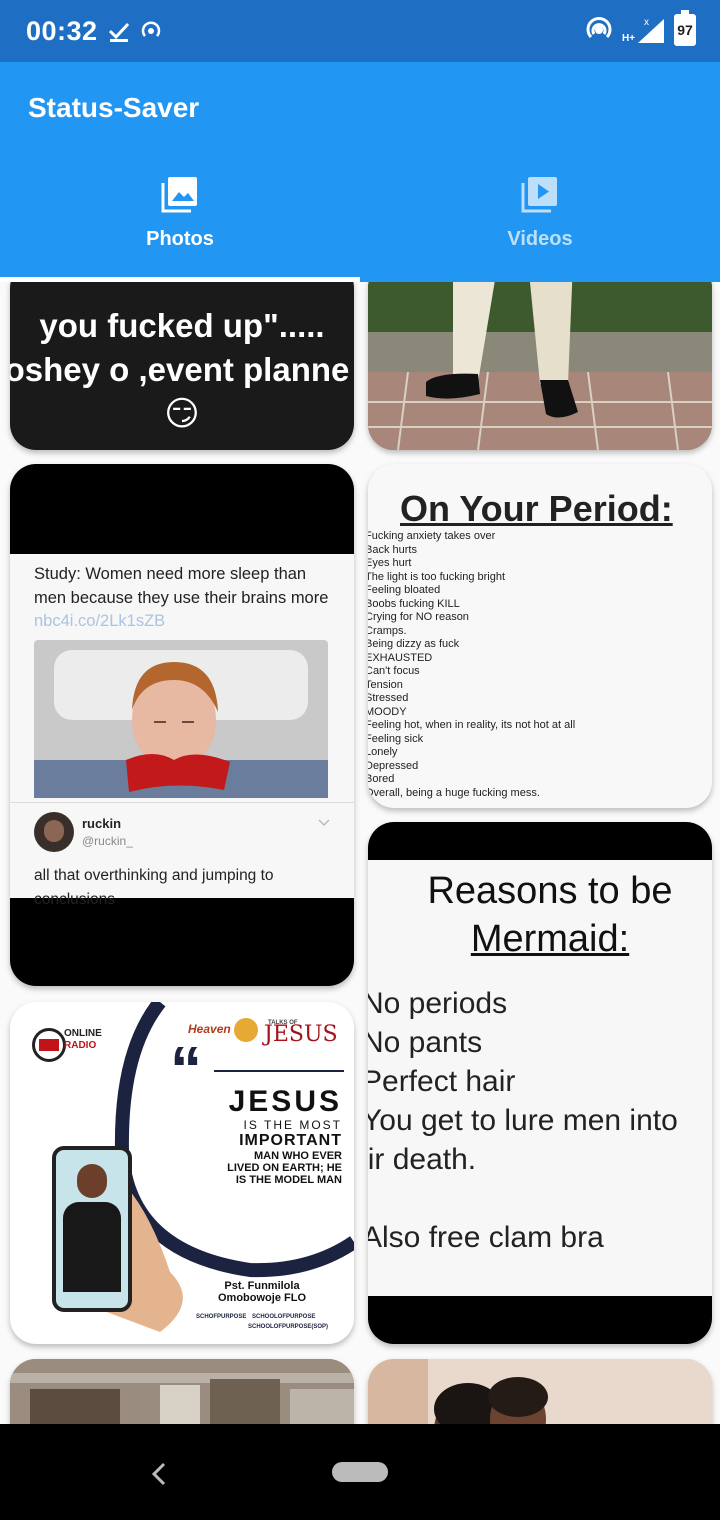 The width and height of the screenshot is (720, 1520). What do you see at coordinates (54, 832) in the screenshot?
I see `tweet-avatar` at bounding box center [54, 832].